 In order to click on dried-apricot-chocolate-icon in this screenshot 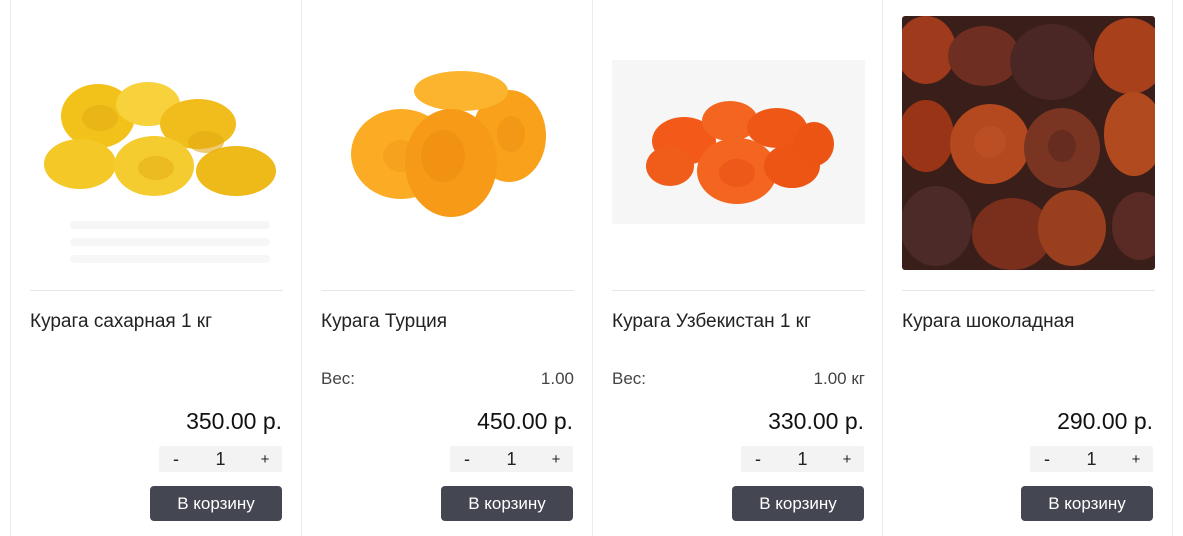, I will do `click(1028, 143)`.